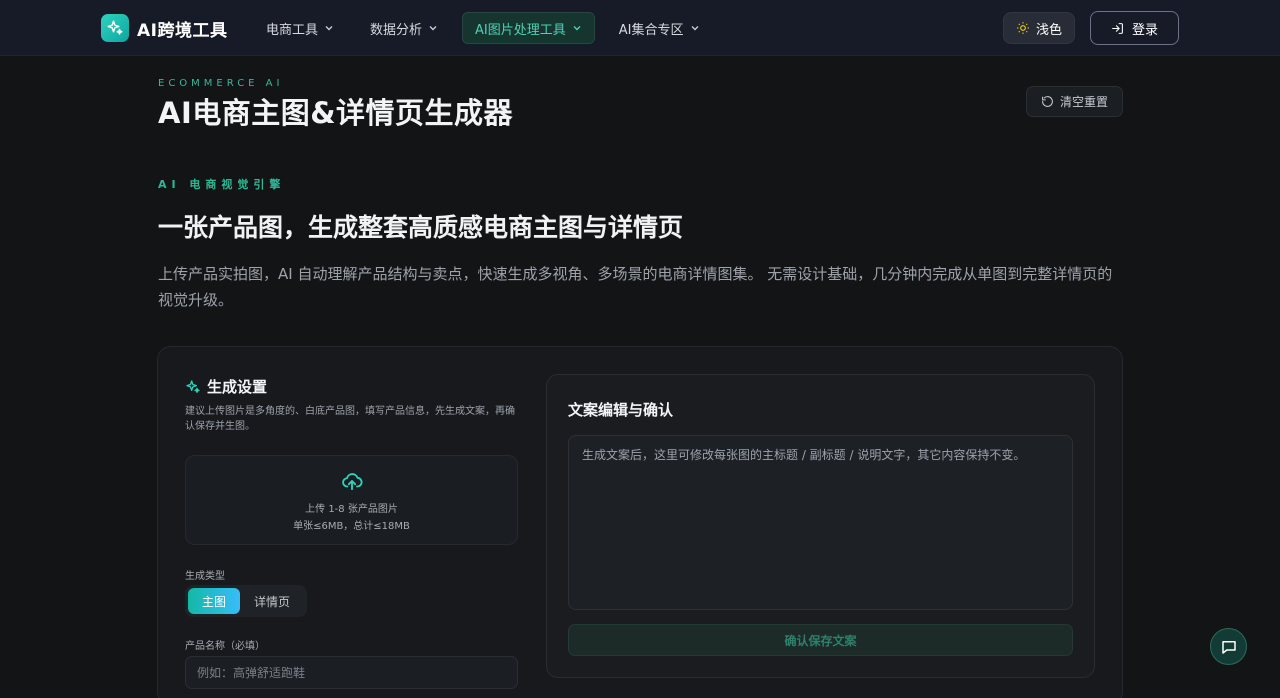 The image size is (1280, 698). What do you see at coordinates (1117, 28) in the screenshot?
I see `login-icon` at bounding box center [1117, 28].